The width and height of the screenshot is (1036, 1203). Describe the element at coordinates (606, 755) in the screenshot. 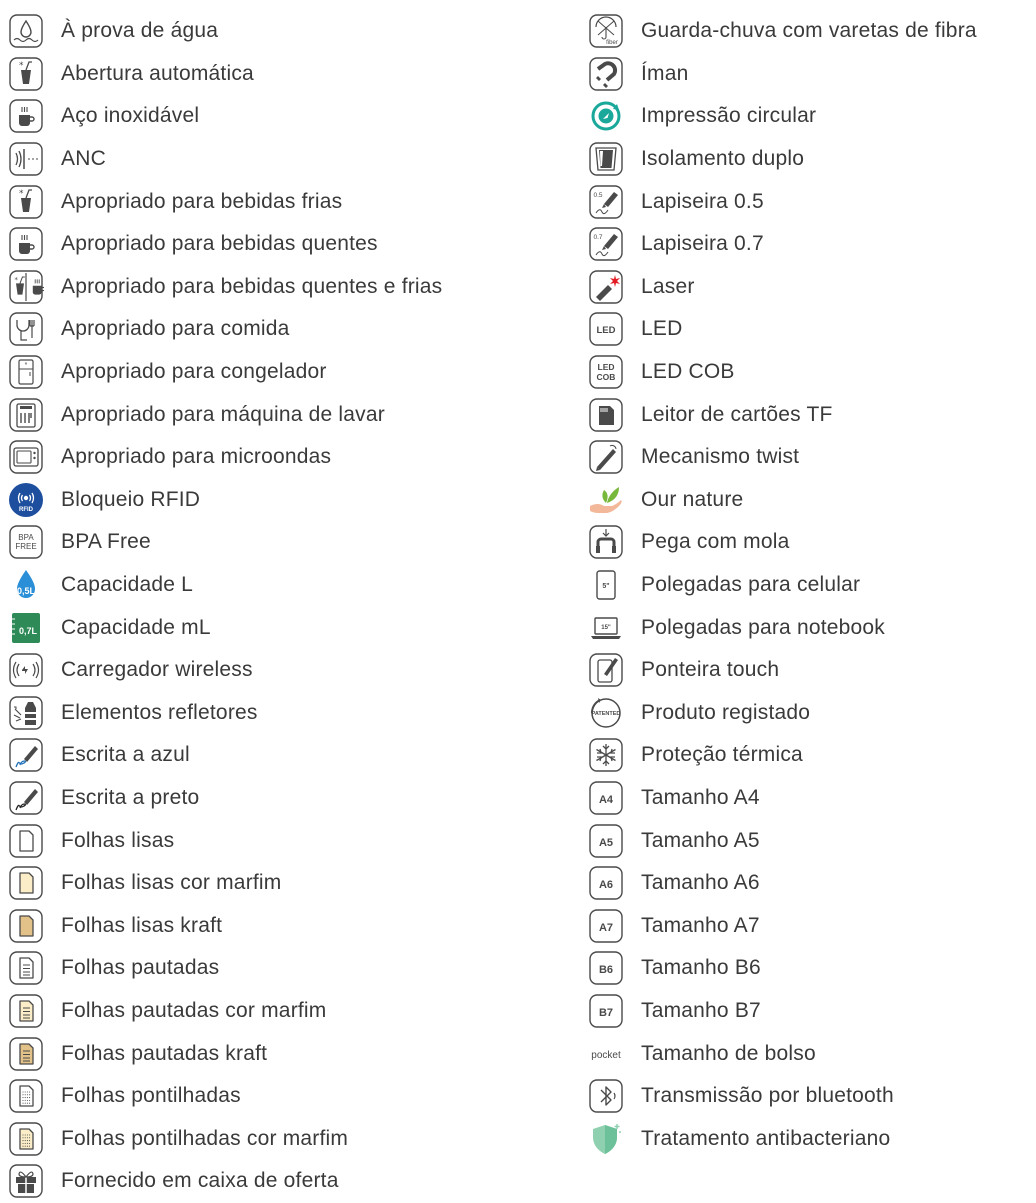

I see `thermal-protection-icon` at that location.